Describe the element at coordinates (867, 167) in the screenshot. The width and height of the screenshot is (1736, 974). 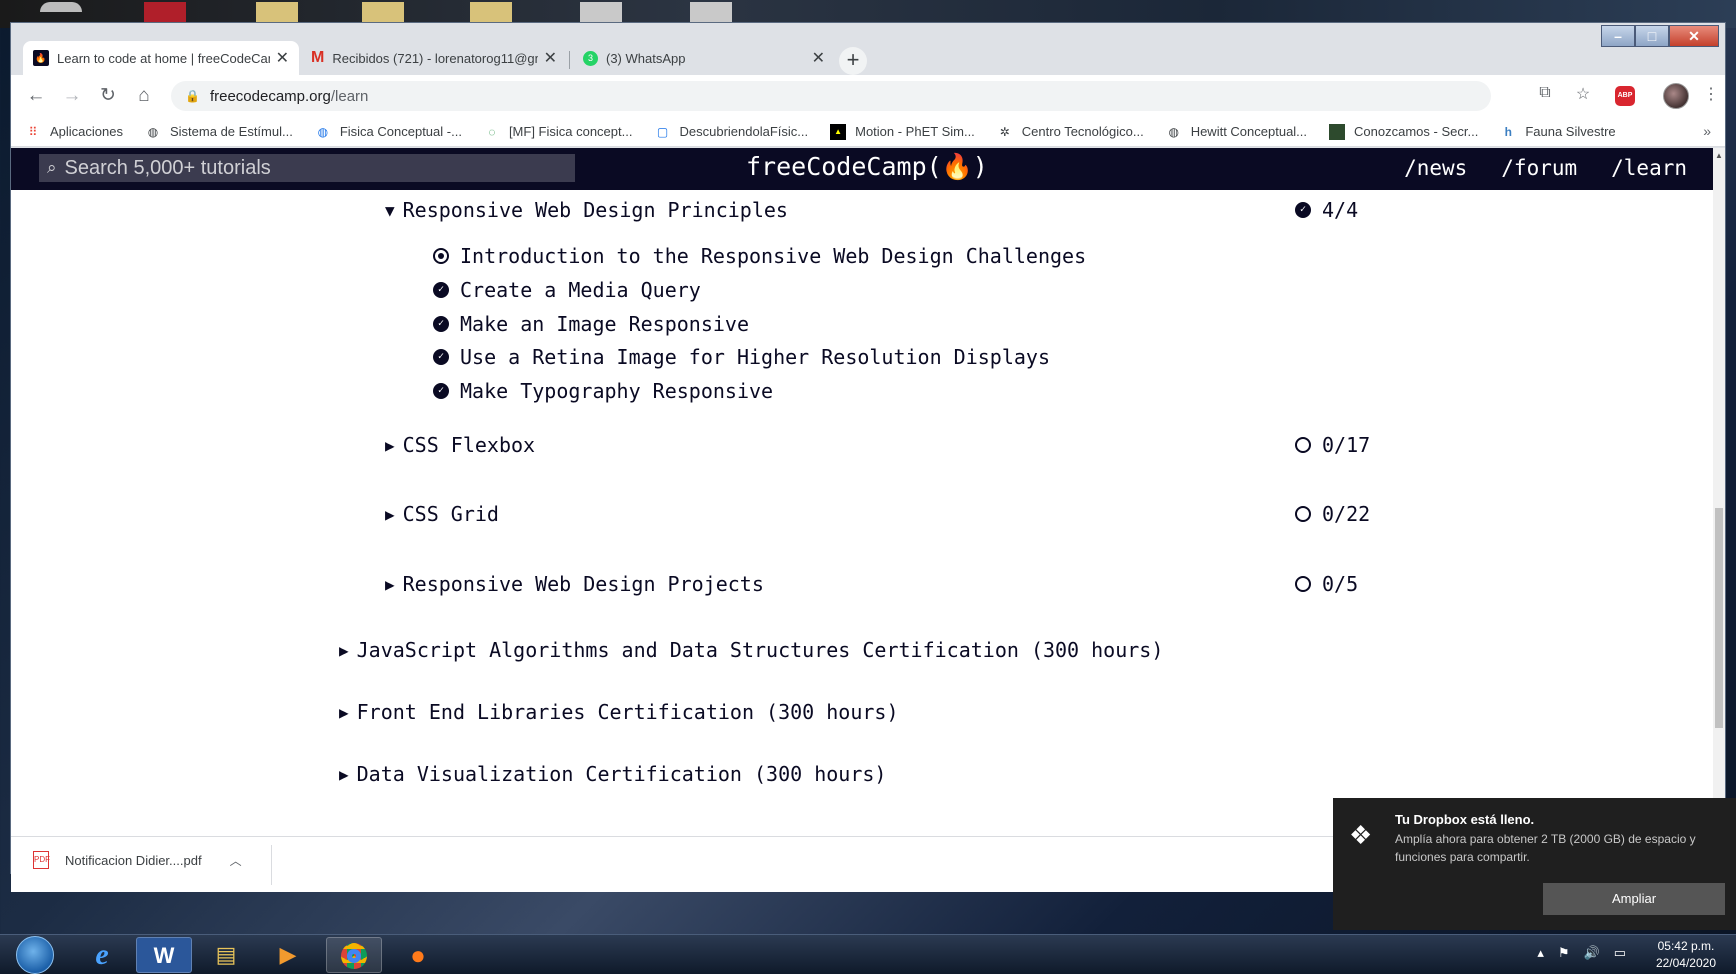
I see `fcc-logo: freeCodeCamp(🔥)` at that location.